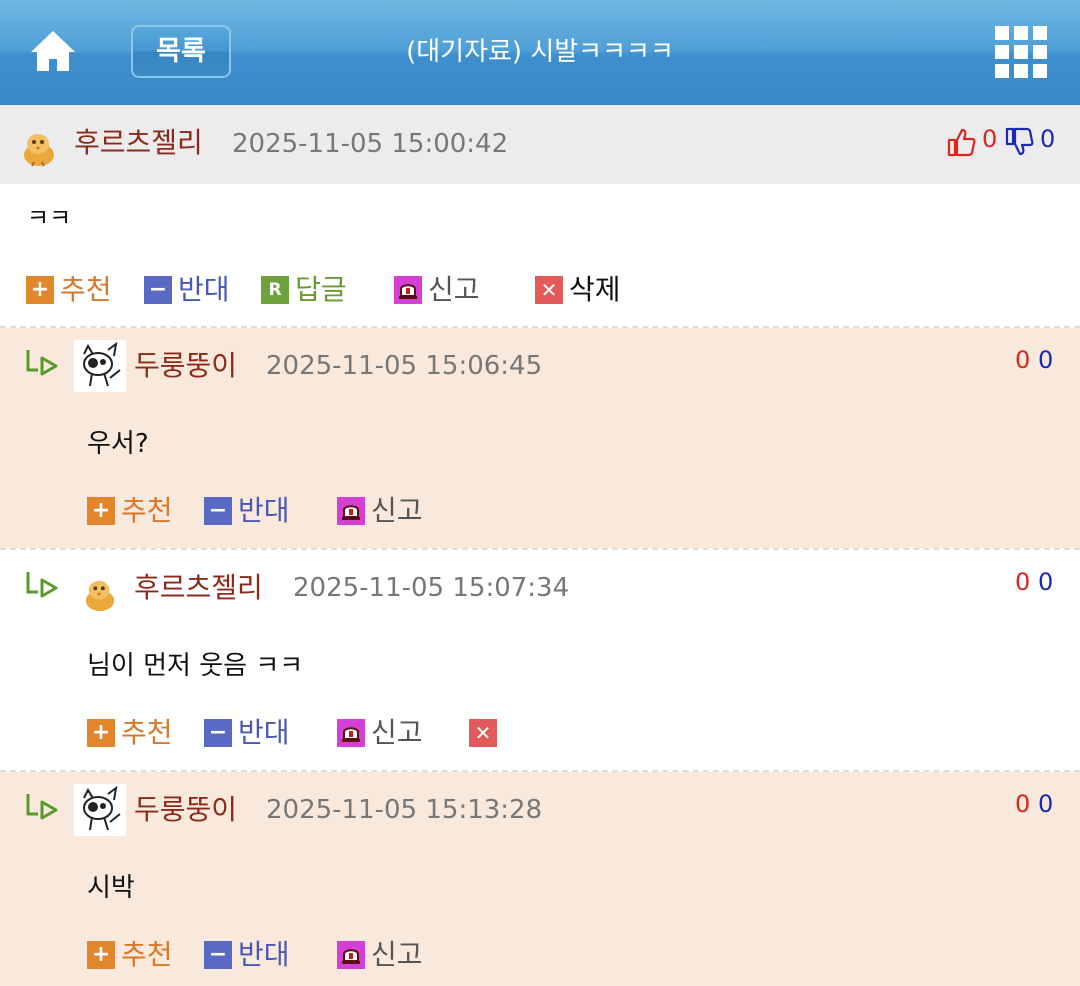  Describe the element at coordinates (540, 144) in the screenshot. I see `post-header: 후르츠젤리 2025-11-05 15:00:42 0 0` at that location.